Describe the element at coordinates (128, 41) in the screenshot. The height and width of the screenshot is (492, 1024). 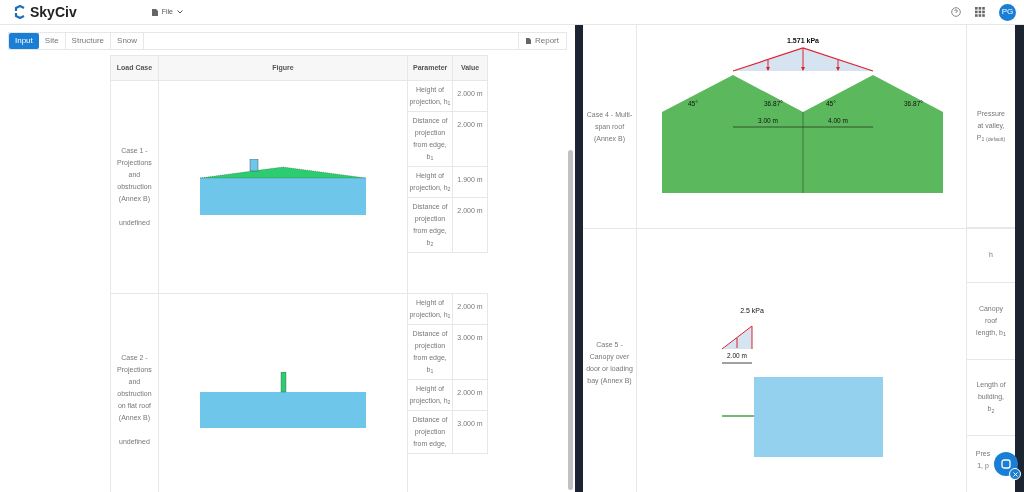
I see `tab: Snow` at that location.